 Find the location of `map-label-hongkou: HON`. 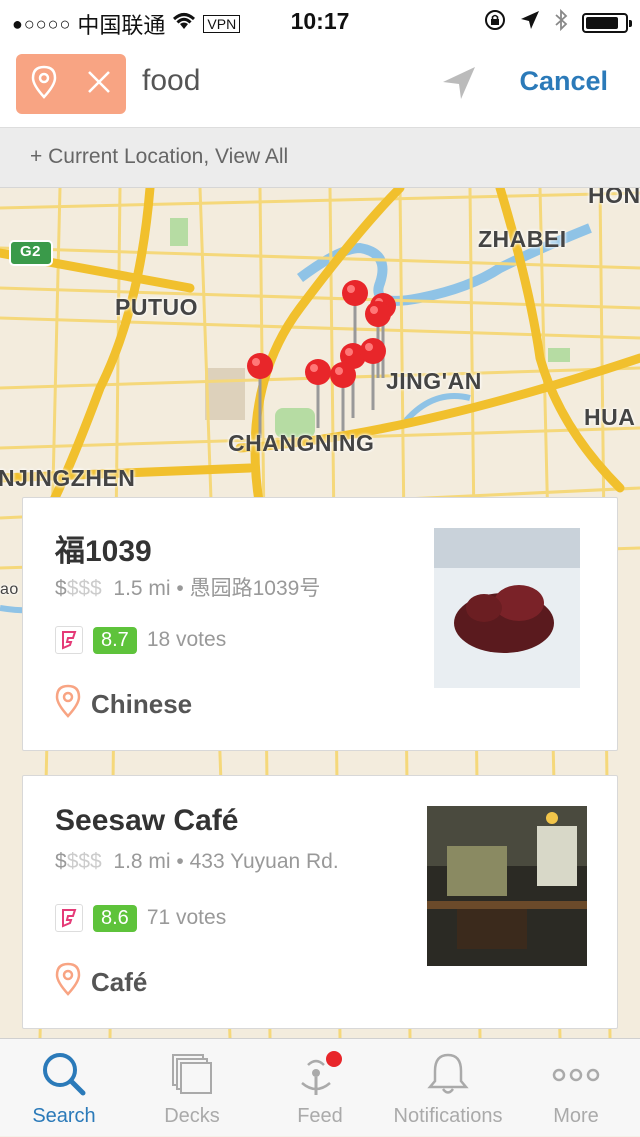

map-label-hongkou: HON is located at coordinates (614, 198).